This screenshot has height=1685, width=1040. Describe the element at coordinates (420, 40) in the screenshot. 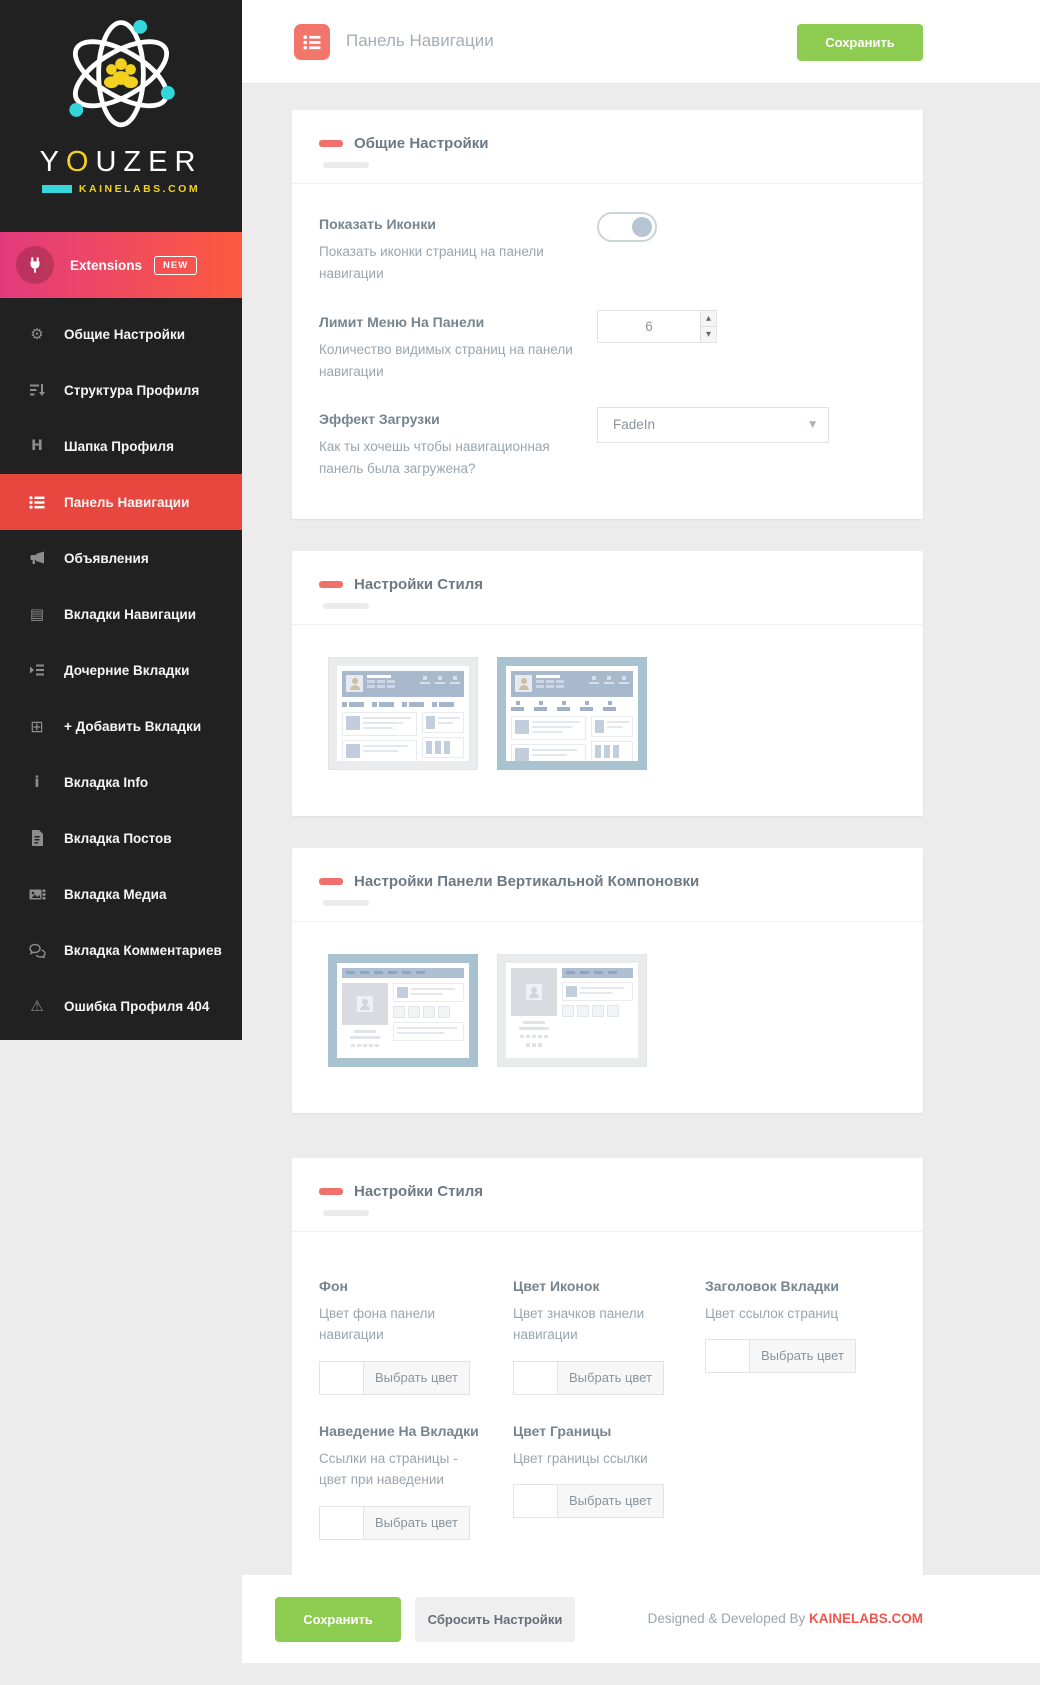

I see `page-title: Панель Навигации` at that location.